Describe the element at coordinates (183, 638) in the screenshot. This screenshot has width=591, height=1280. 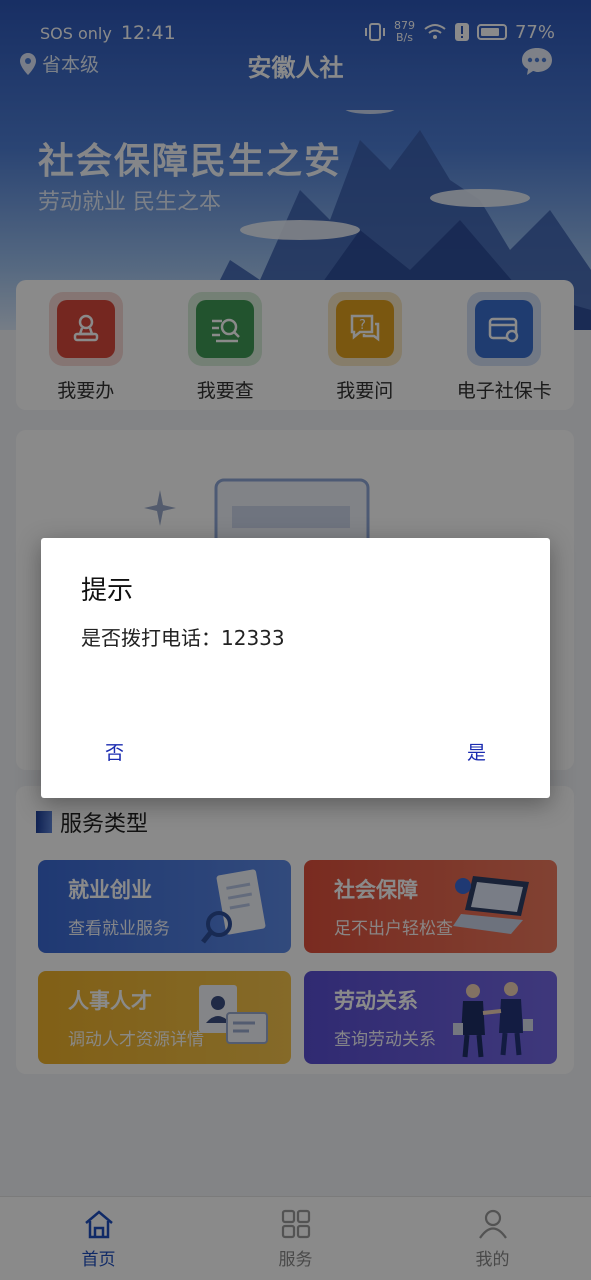
I see `dialog-message: 是否拨打电话：12333` at that location.